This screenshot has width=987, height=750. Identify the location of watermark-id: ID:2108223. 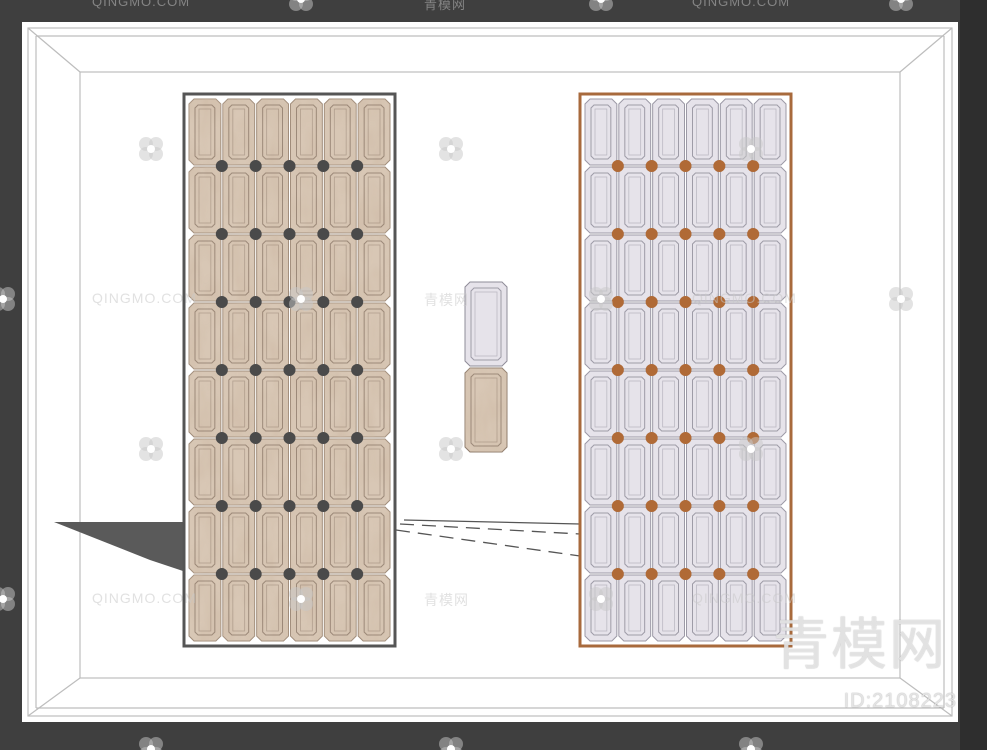
(900, 701).